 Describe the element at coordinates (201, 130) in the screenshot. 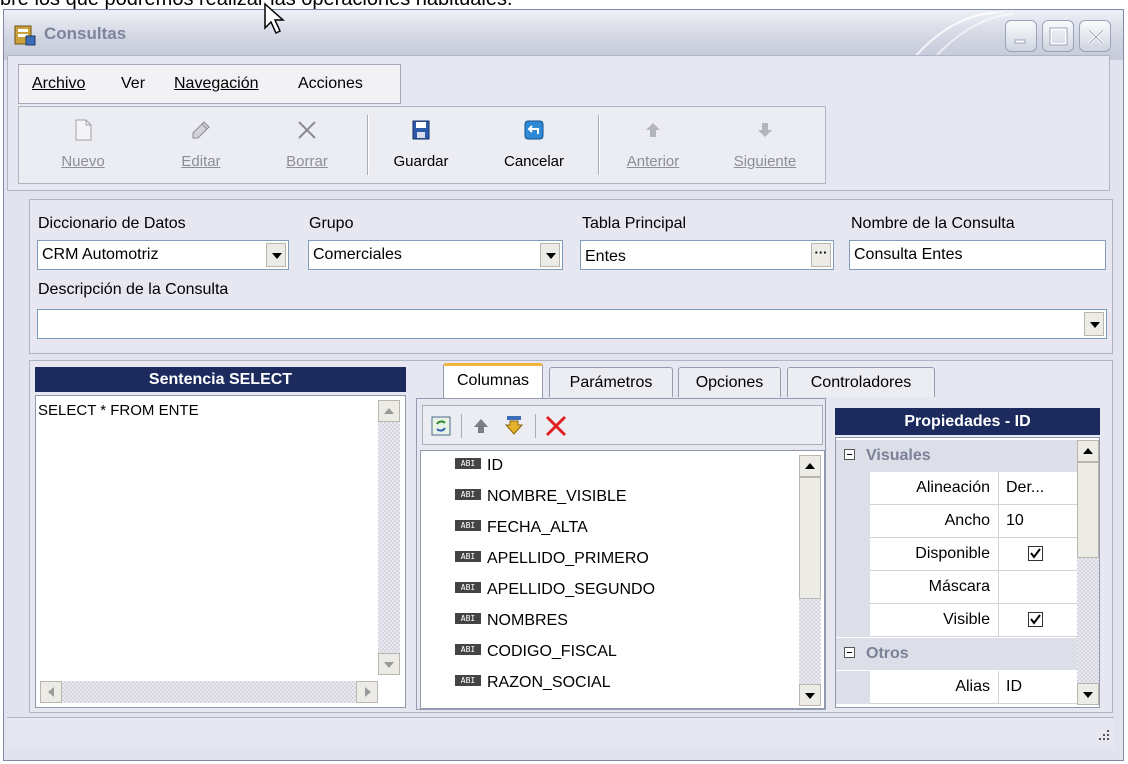

I see `edit-pencil-icon` at that location.